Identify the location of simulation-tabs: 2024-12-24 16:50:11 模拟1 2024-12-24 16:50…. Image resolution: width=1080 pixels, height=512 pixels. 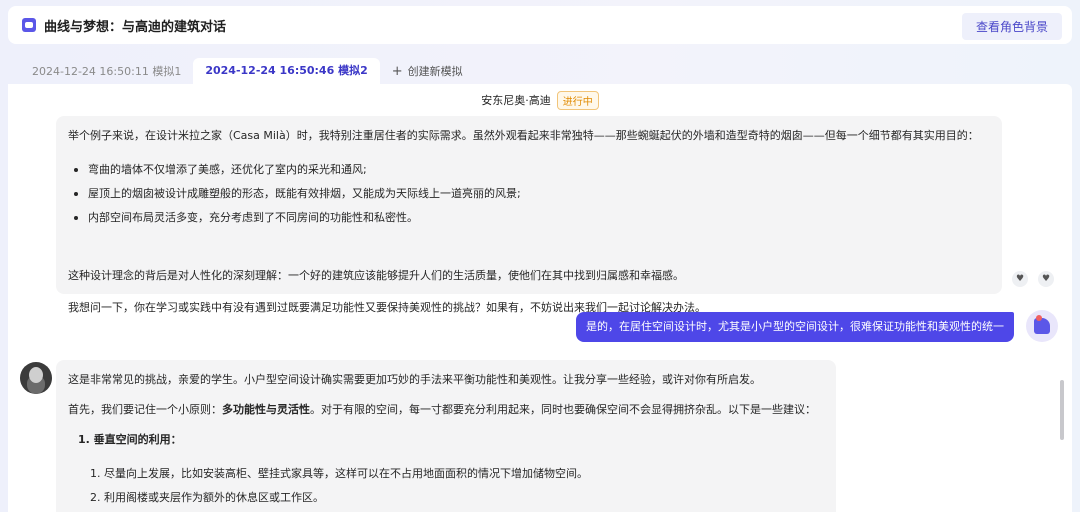
(540, 71).